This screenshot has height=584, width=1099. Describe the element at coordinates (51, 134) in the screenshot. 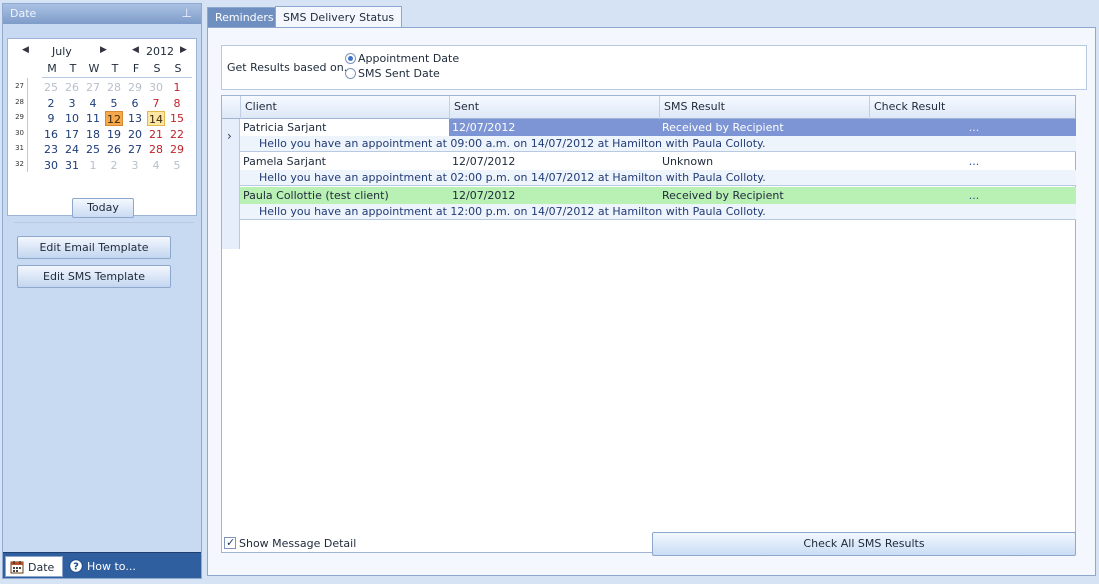

I see `calendar-day: 16` at that location.